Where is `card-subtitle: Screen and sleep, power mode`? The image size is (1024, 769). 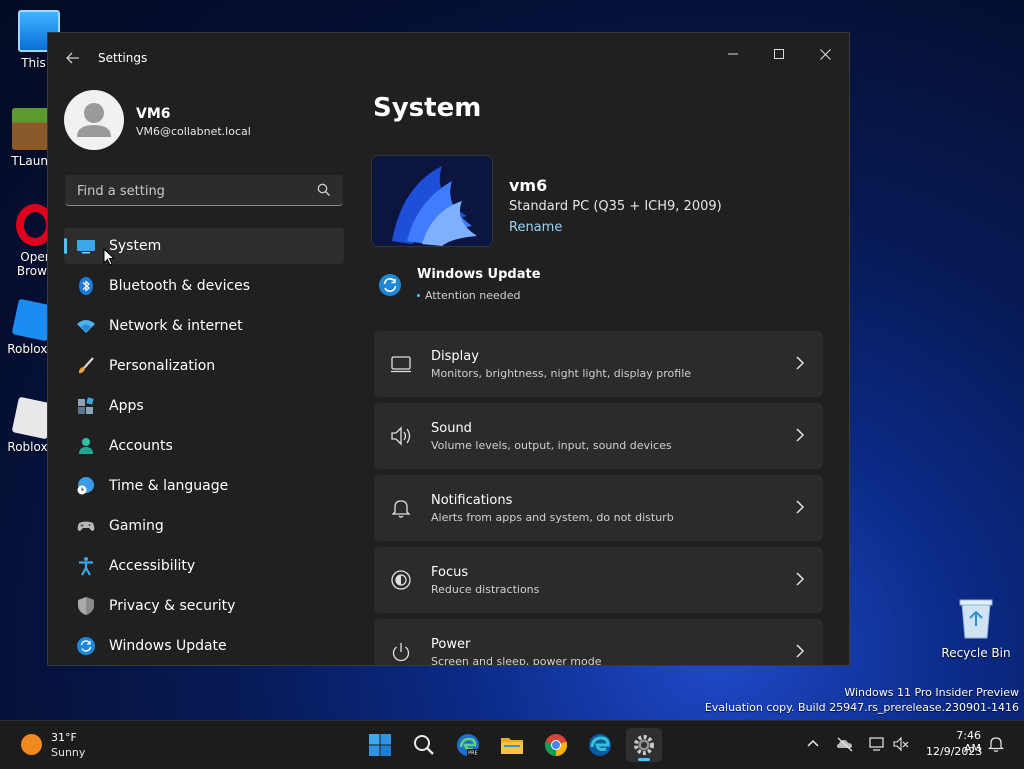 card-subtitle: Screen and sleep, power mode is located at coordinates (516, 660).